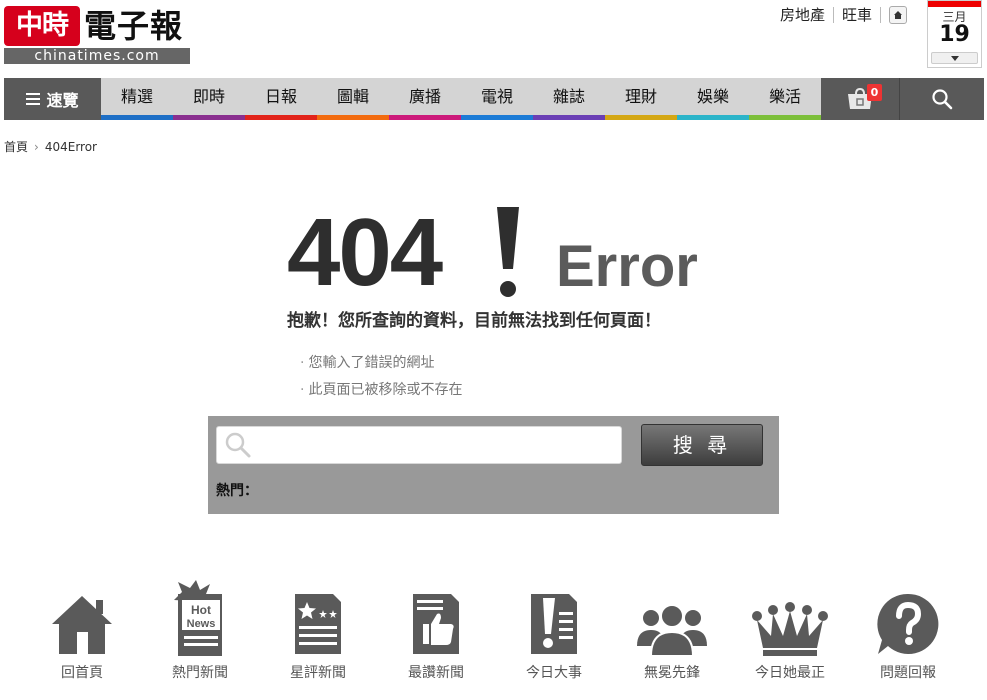 Image resolution: width=987 pixels, height=700 pixels. Describe the element at coordinates (365, 252) in the screenshot. I see `error-code: 404` at that location.